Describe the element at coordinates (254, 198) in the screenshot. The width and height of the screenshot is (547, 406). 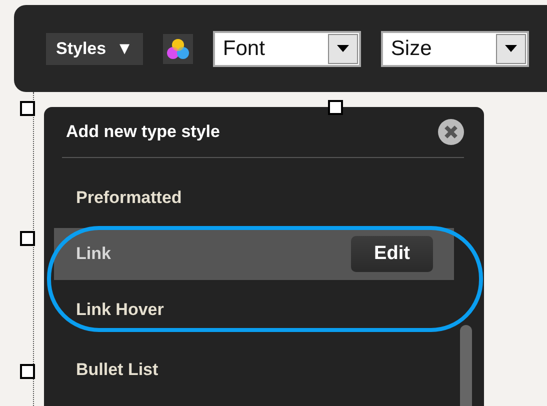
I see `style-list-item: Preformatted` at that location.